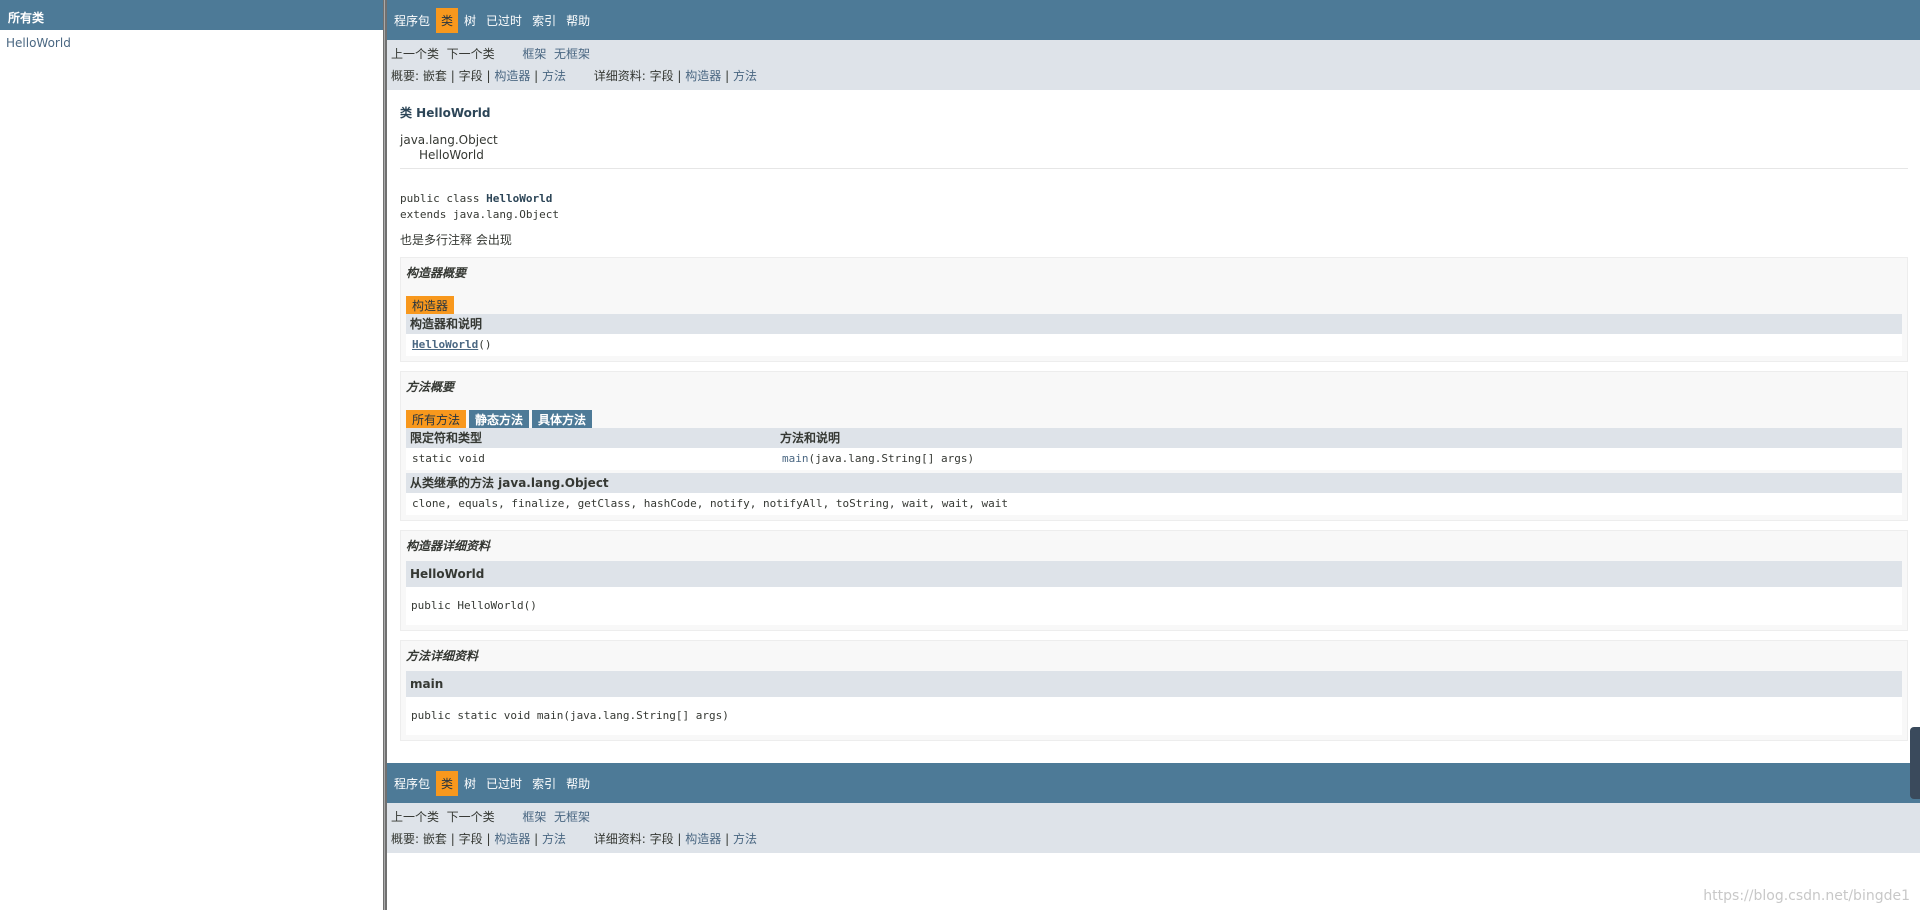 This screenshot has height=910, width=1920. Describe the element at coordinates (1154, 148) in the screenshot. I see `inheritance-tree: java.lang.Object HelloWorld` at that location.